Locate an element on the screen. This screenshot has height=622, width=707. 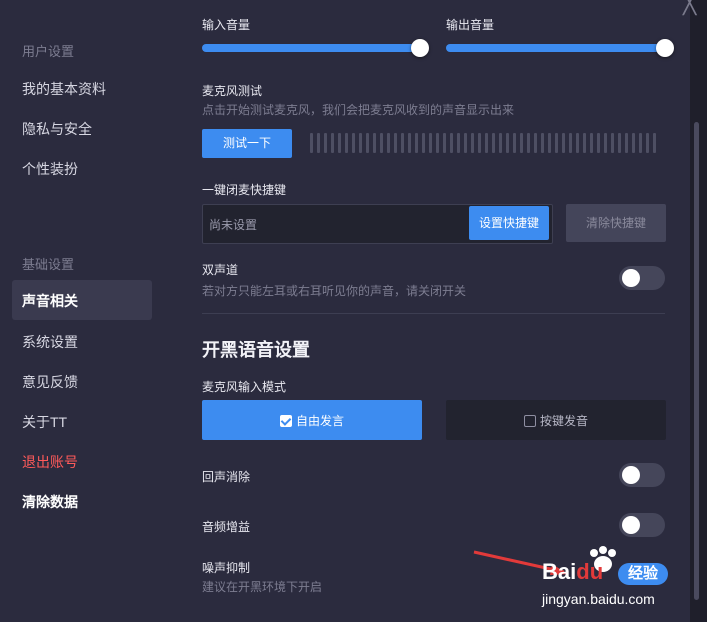
checkbox-checked-icon is located at coordinates (286, 420).